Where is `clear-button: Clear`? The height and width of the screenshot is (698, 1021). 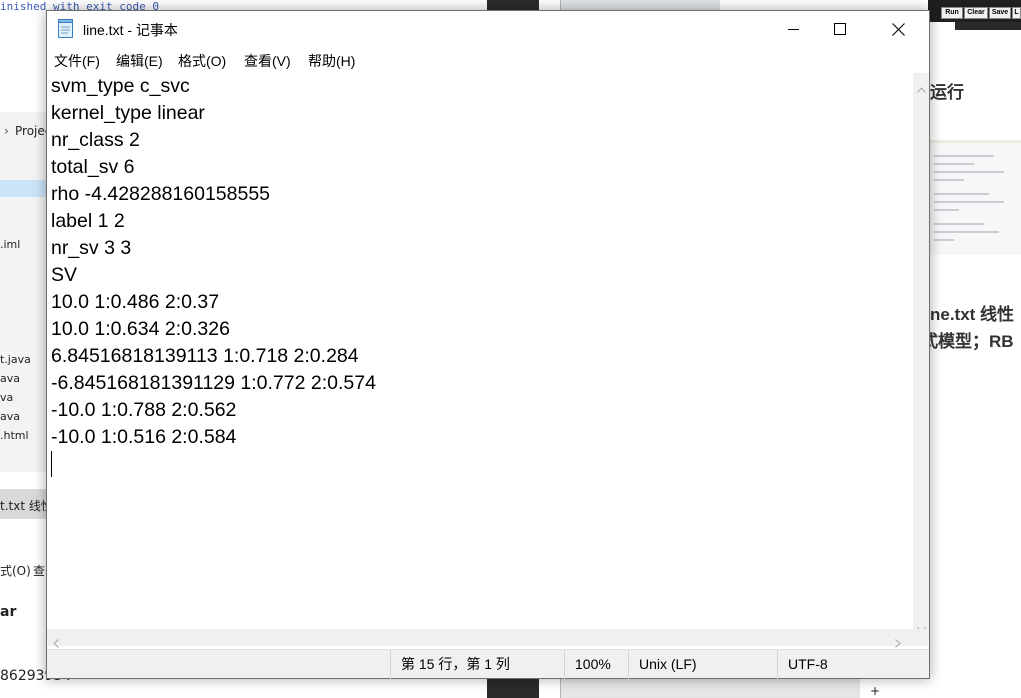
clear-button: Clear is located at coordinates (976, 13).